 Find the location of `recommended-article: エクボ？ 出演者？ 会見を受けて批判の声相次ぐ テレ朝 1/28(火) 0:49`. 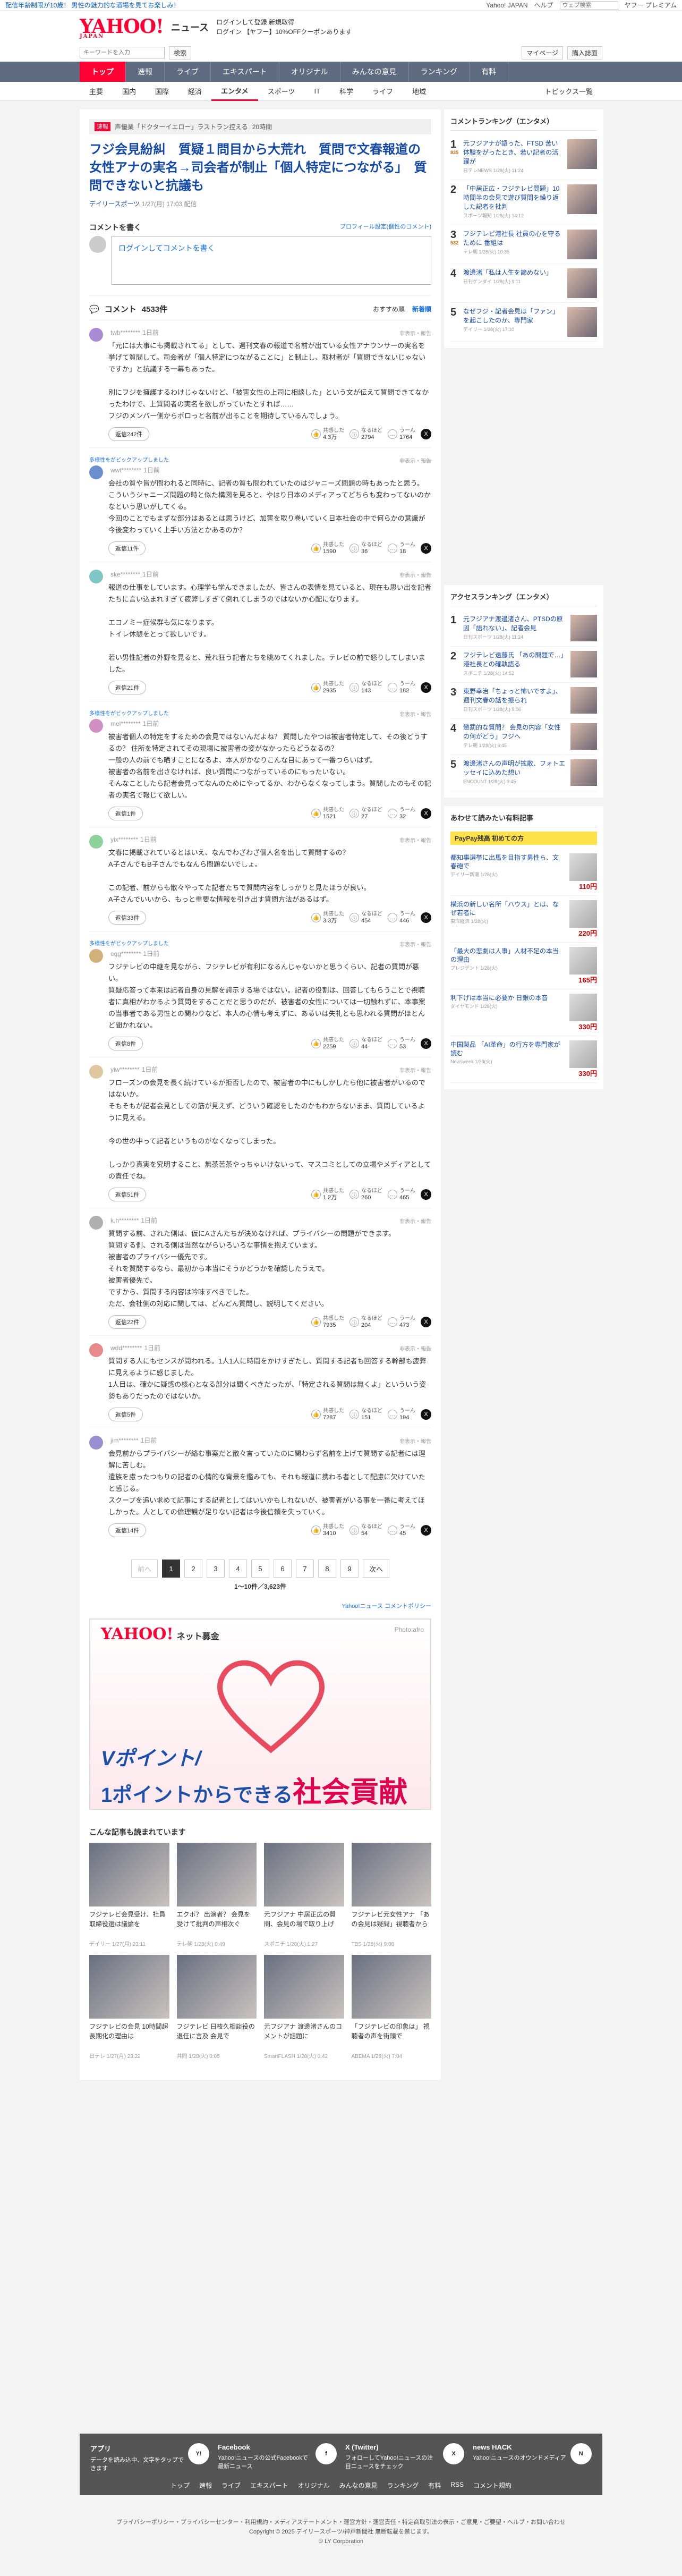

recommended-article: エクボ？ 出演者？ 会見を受けて批判の声相次ぐ テレ朝 1/28(火) 0:49 is located at coordinates (216, 1895).